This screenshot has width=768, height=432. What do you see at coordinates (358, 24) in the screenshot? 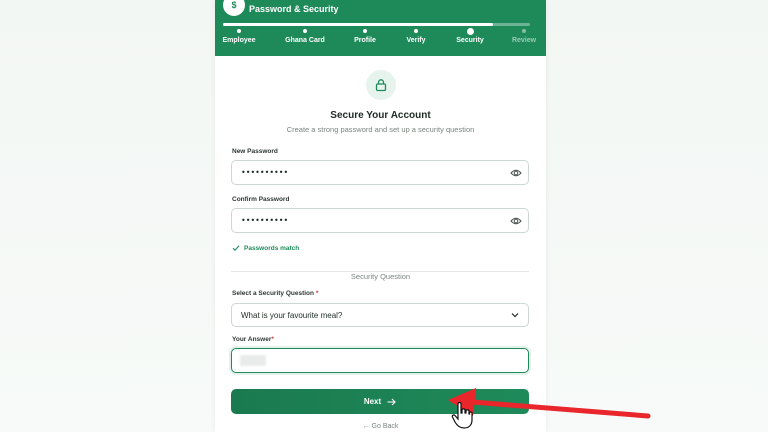
I see `progress-fill` at bounding box center [358, 24].